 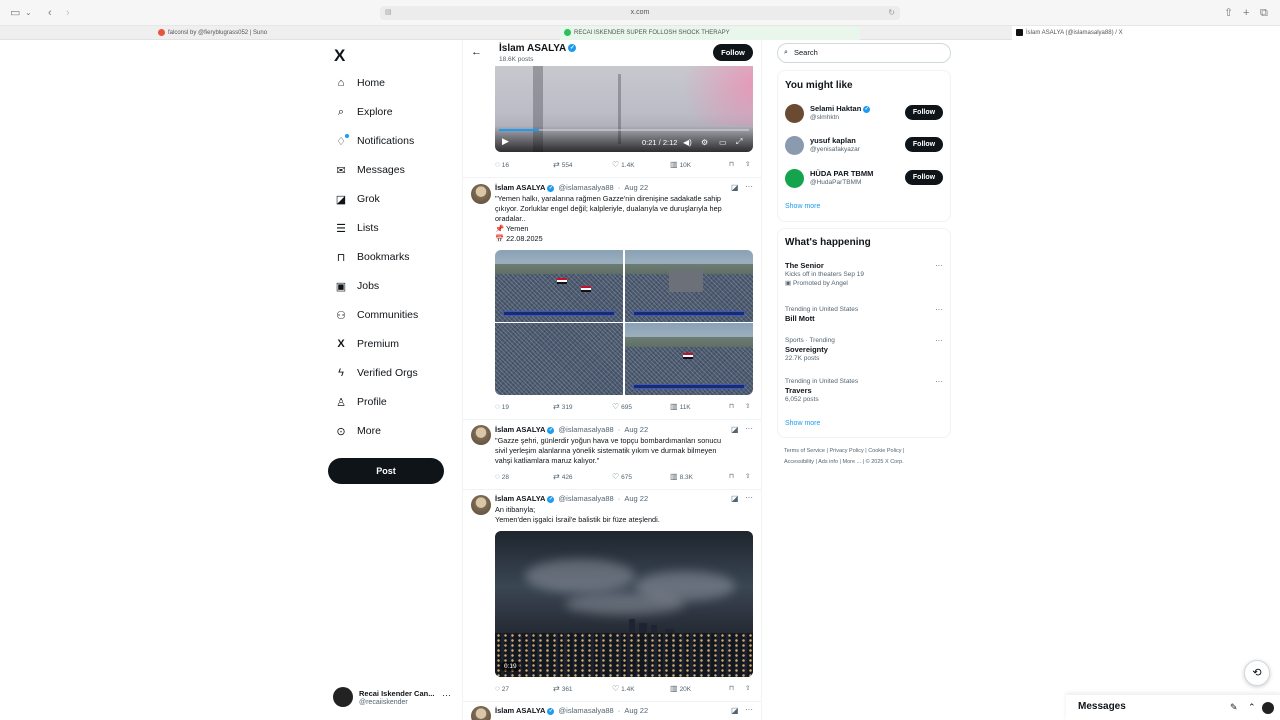 What do you see at coordinates (1246, 13) in the screenshot?
I see `new-tab-icon: +` at bounding box center [1246, 13].